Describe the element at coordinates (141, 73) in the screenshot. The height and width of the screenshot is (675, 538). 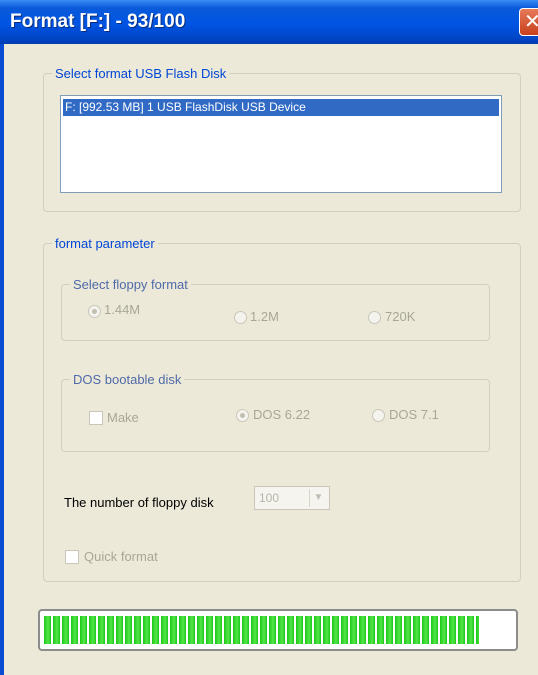
I see `usb-disk-group-legend: Select format USB Flash Disk` at that location.